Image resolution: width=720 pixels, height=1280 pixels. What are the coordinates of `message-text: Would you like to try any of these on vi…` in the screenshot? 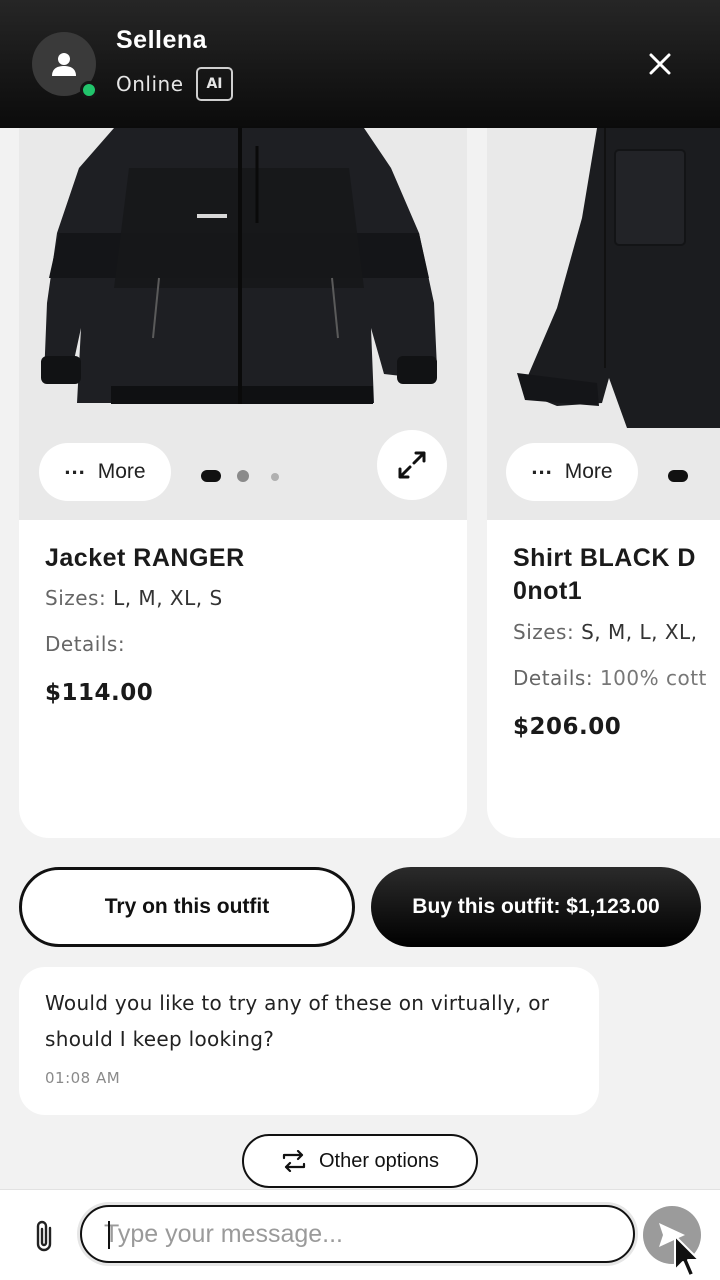 It's located at (297, 1021).